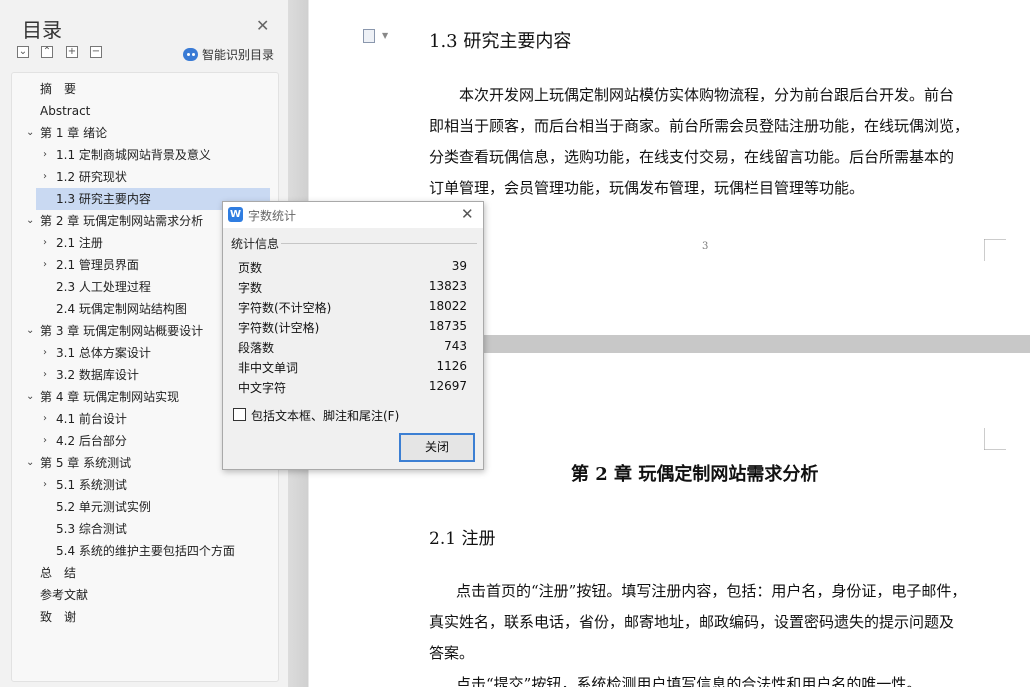 The height and width of the screenshot is (687, 1030). I want to click on toc-item-label: Abstract, so click(65, 111).